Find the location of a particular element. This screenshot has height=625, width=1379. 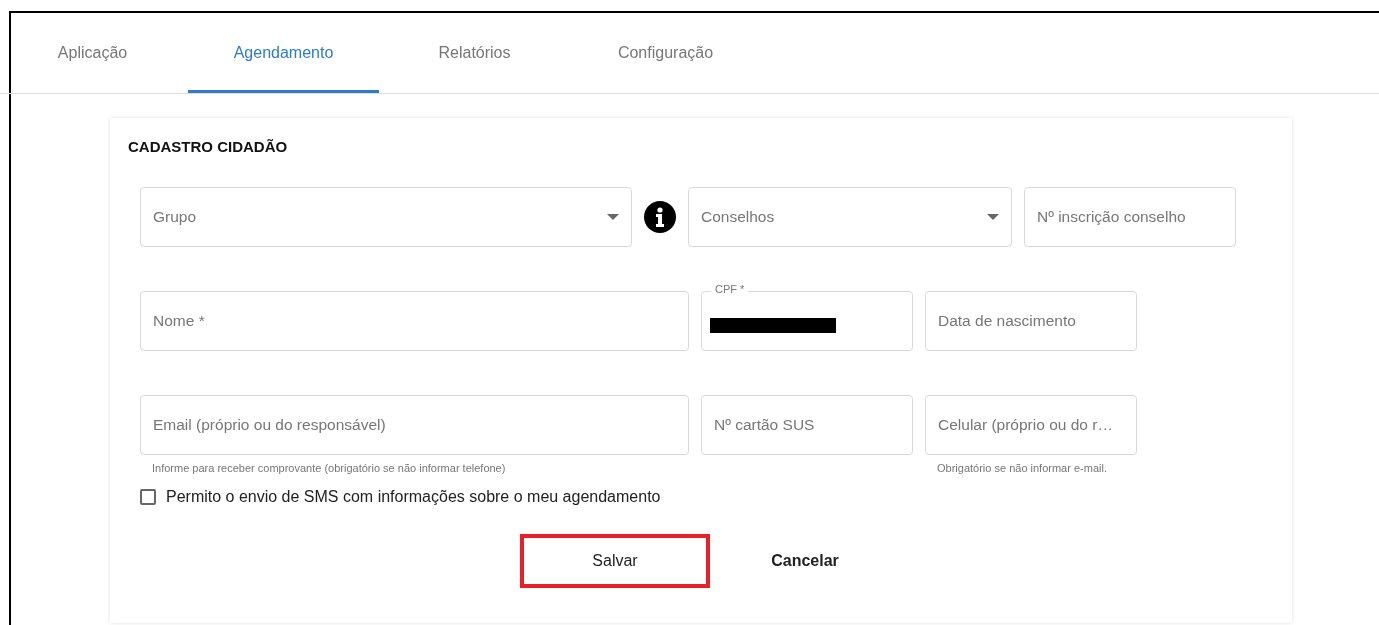

checkbox-label: Permito o envio de SMS com informações sobre o meu agendamento is located at coordinates (413, 497).